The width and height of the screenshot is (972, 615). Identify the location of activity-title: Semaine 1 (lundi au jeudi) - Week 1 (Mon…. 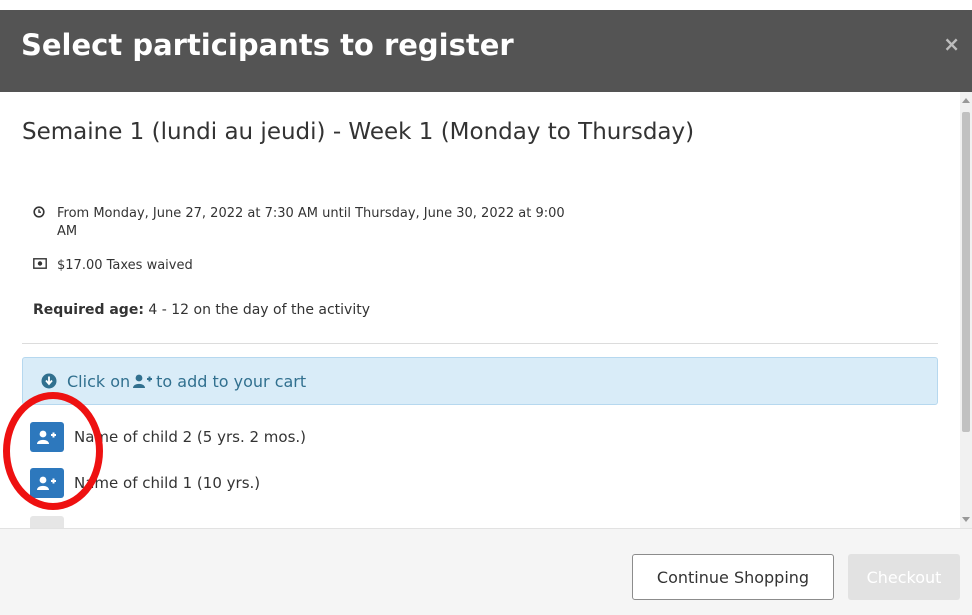
(358, 132).